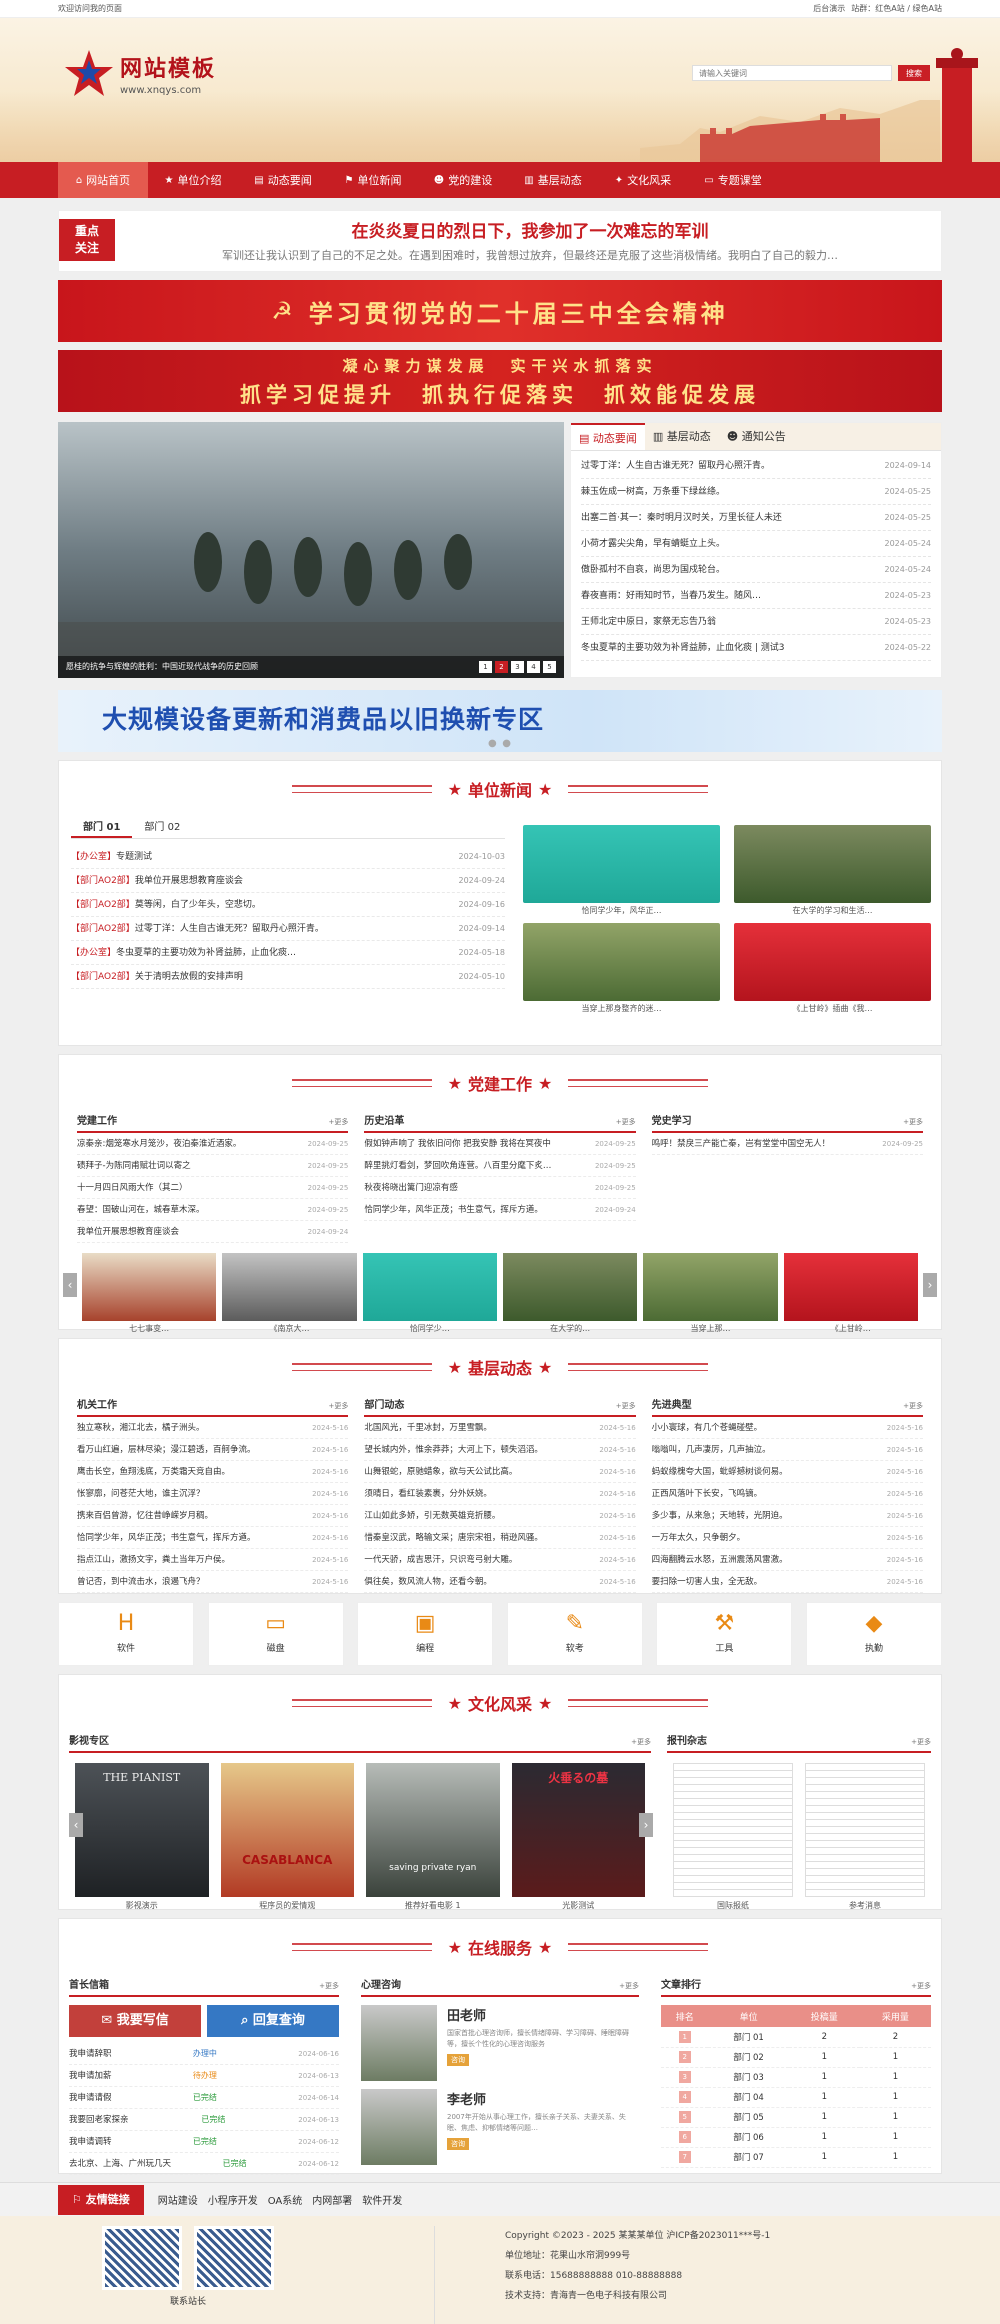 Image resolution: width=1000 pixels, height=2324 pixels. What do you see at coordinates (283, 180) in the screenshot?
I see `nav-news: ▤ 动态要闻` at bounding box center [283, 180].